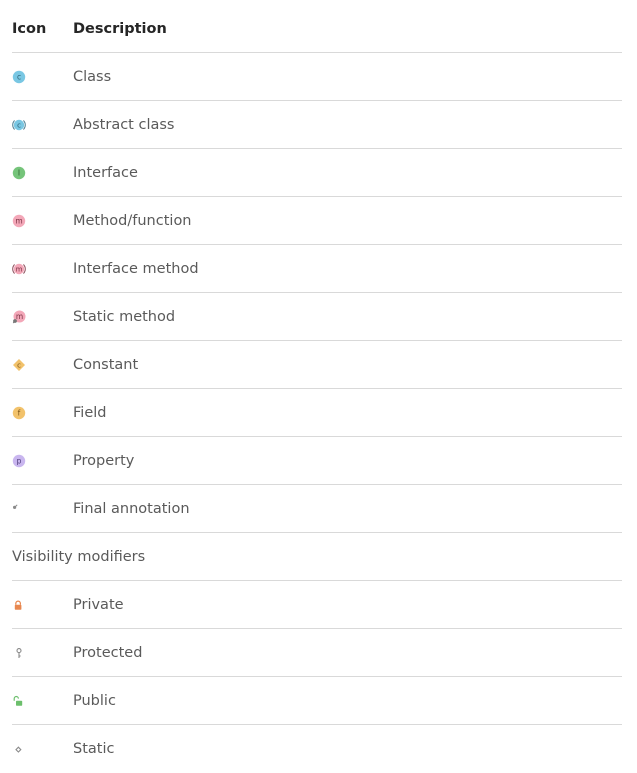 This screenshot has width=637, height=773. I want to click on method-icon: m, so click(19, 221).